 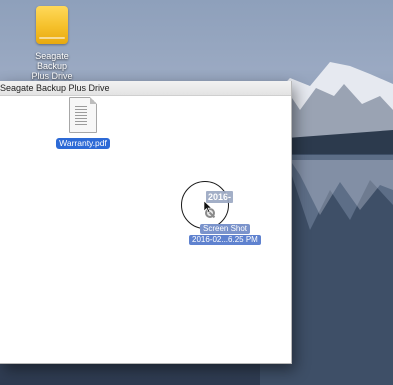 What do you see at coordinates (55, 88) in the screenshot?
I see `window-title: Seagate Backup Plus Drive` at bounding box center [55, 88].